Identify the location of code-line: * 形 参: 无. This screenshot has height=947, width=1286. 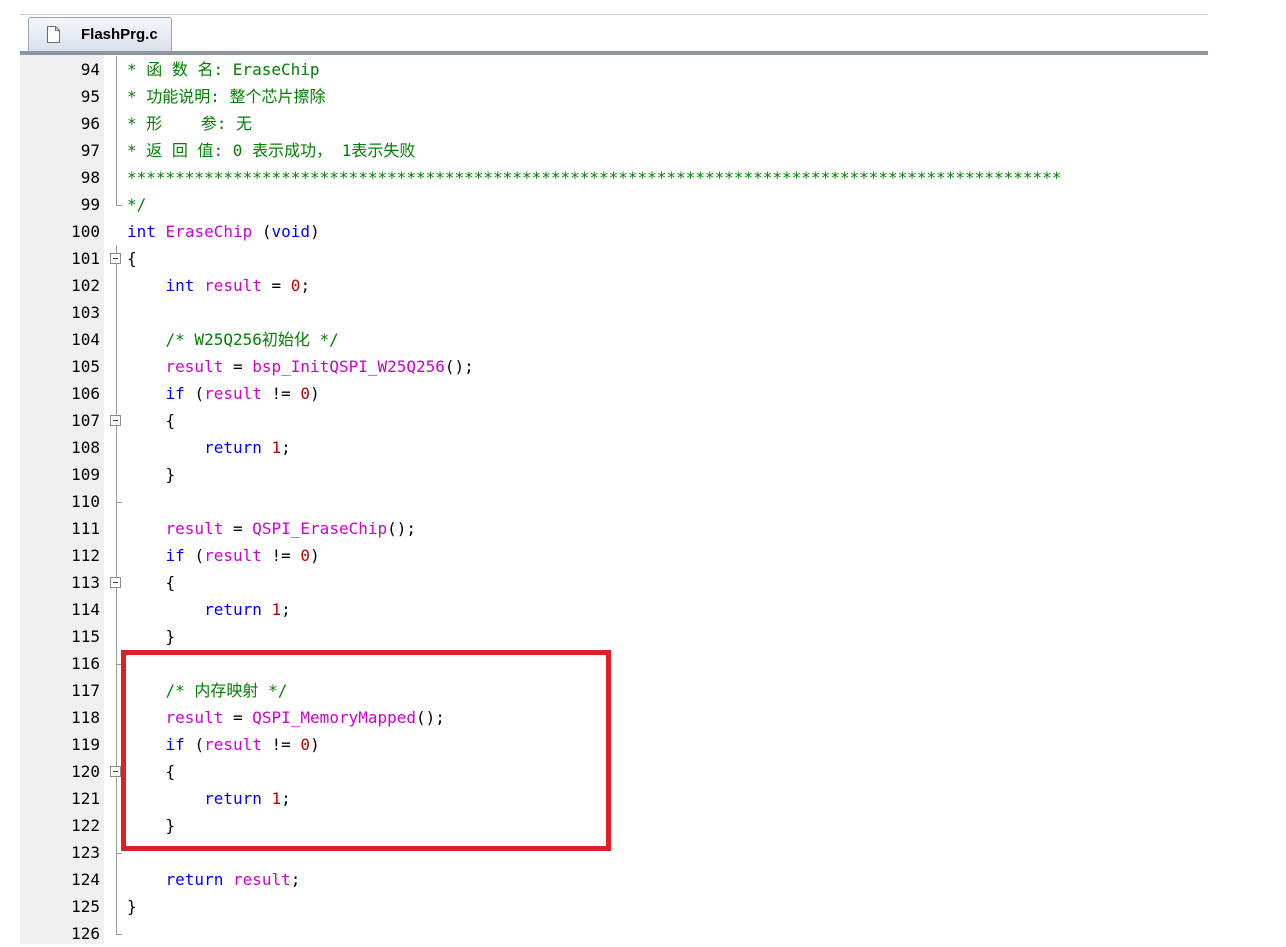
(189, 123).